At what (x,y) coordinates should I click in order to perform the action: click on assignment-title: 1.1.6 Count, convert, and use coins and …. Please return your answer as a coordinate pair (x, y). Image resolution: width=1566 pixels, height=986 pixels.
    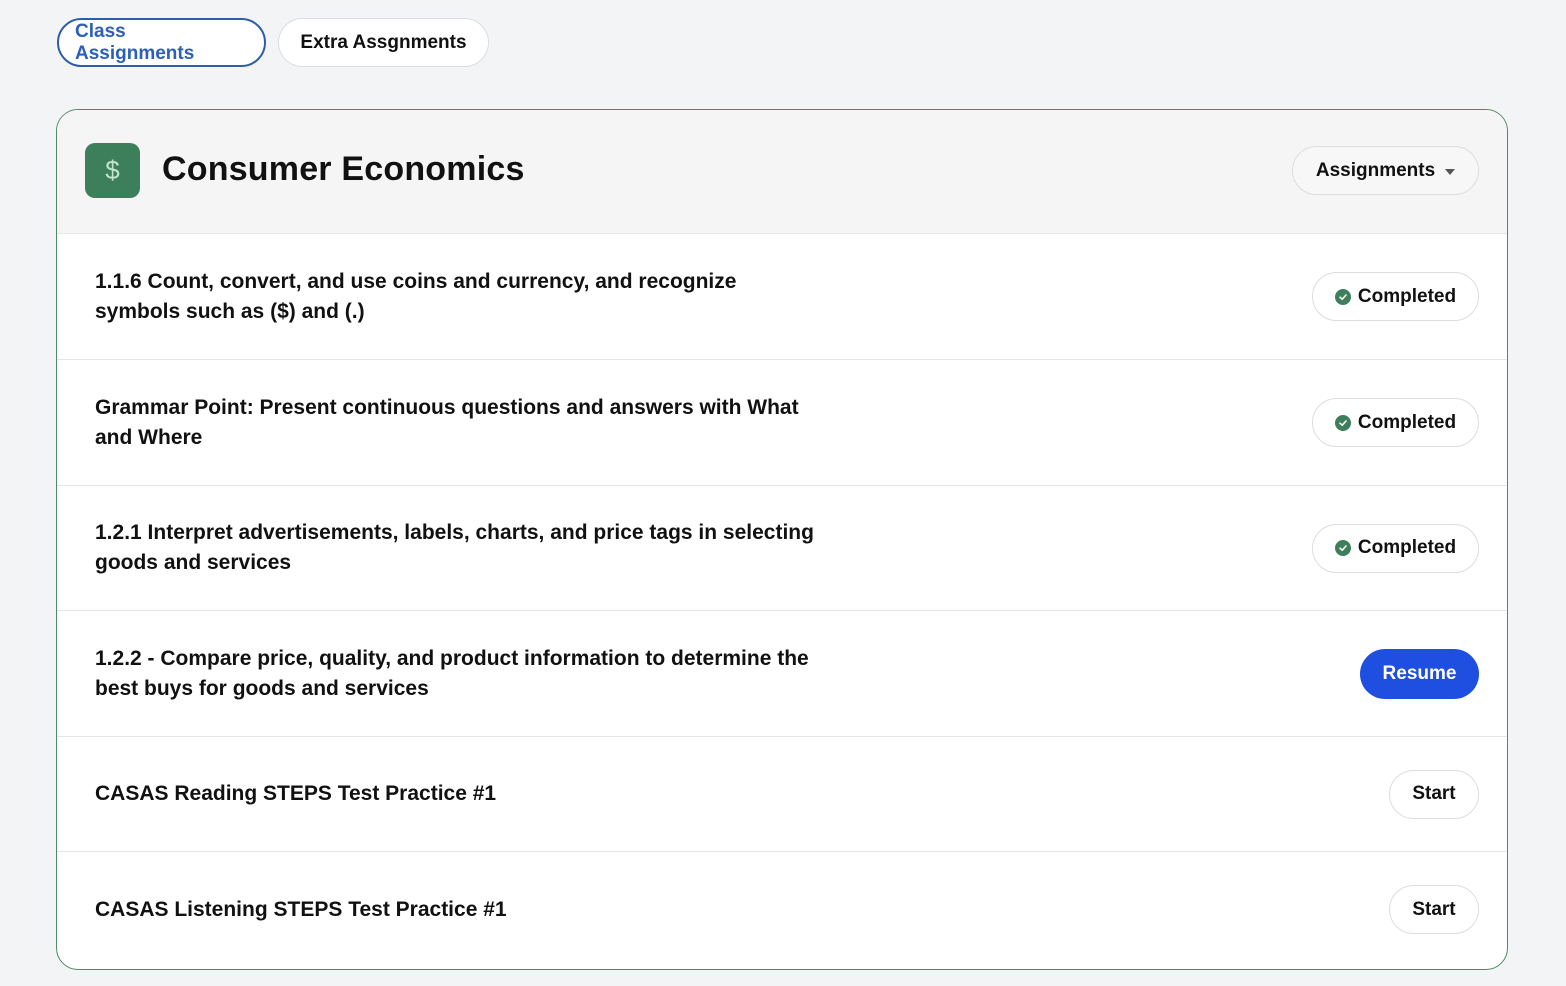
    Looking at the image, I should click on (416, 296).